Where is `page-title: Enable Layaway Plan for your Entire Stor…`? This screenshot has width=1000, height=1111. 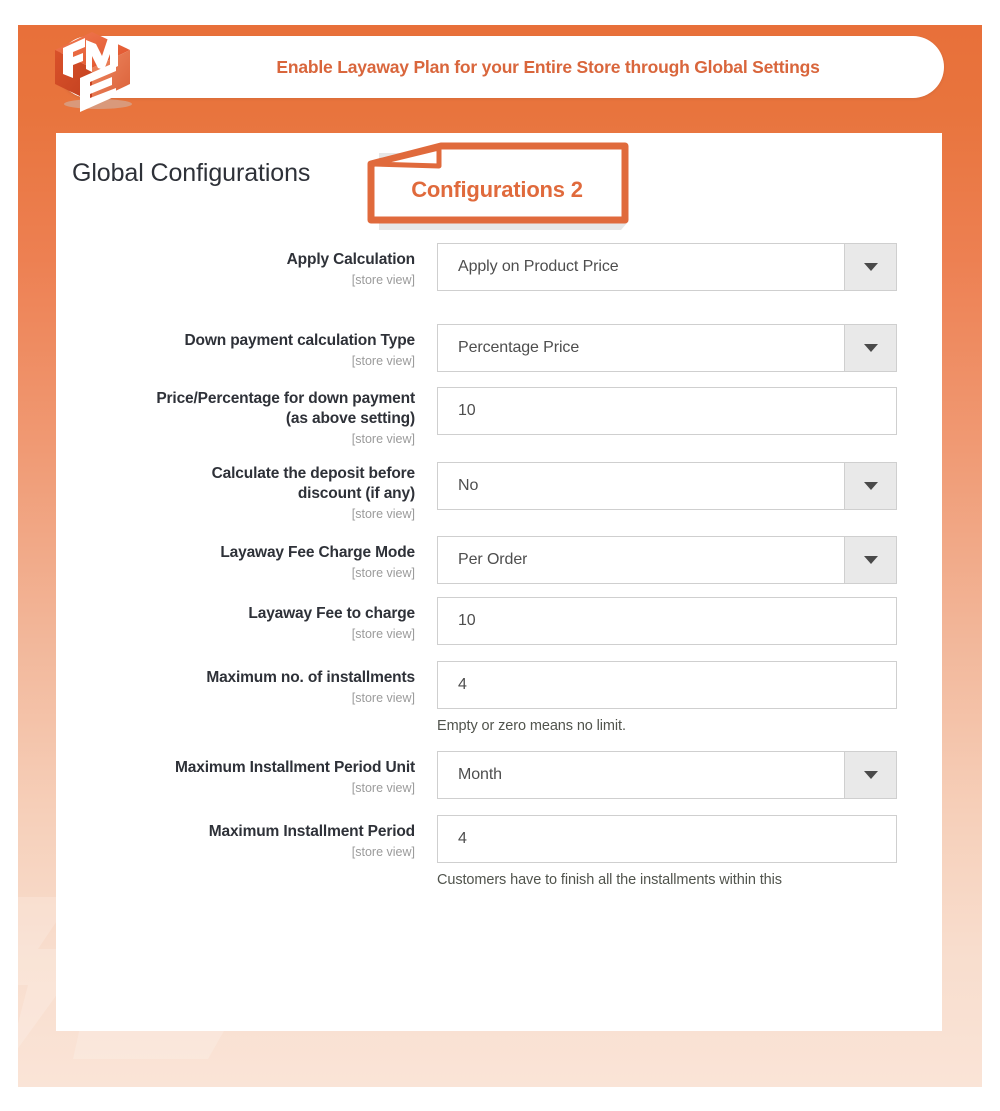
page-title: Enable Layaway Plan for your Entire Stor… is located at coordinates (548, 66).